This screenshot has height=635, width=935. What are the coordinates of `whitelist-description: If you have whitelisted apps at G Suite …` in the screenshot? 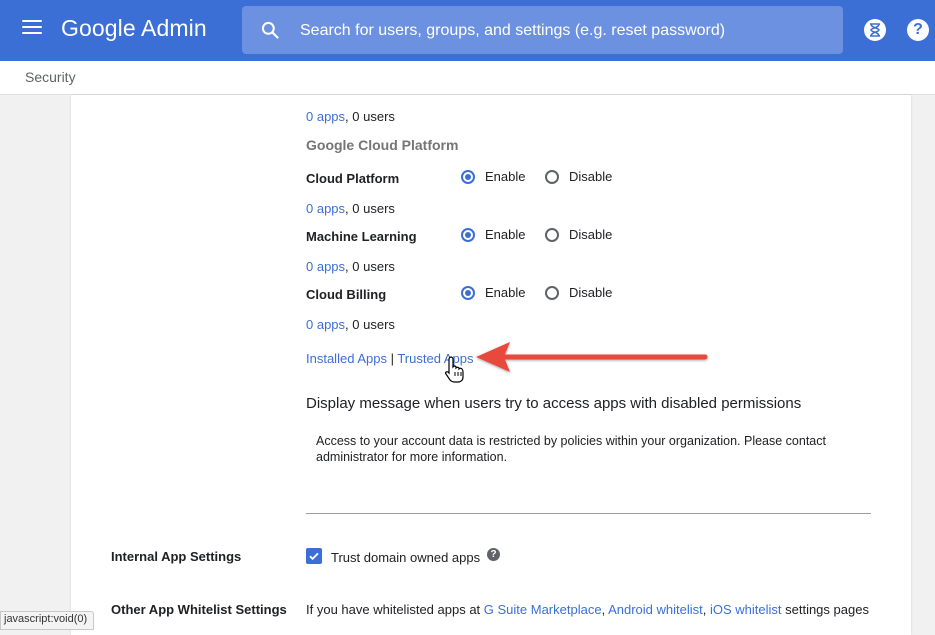 It's located at (587, 609).